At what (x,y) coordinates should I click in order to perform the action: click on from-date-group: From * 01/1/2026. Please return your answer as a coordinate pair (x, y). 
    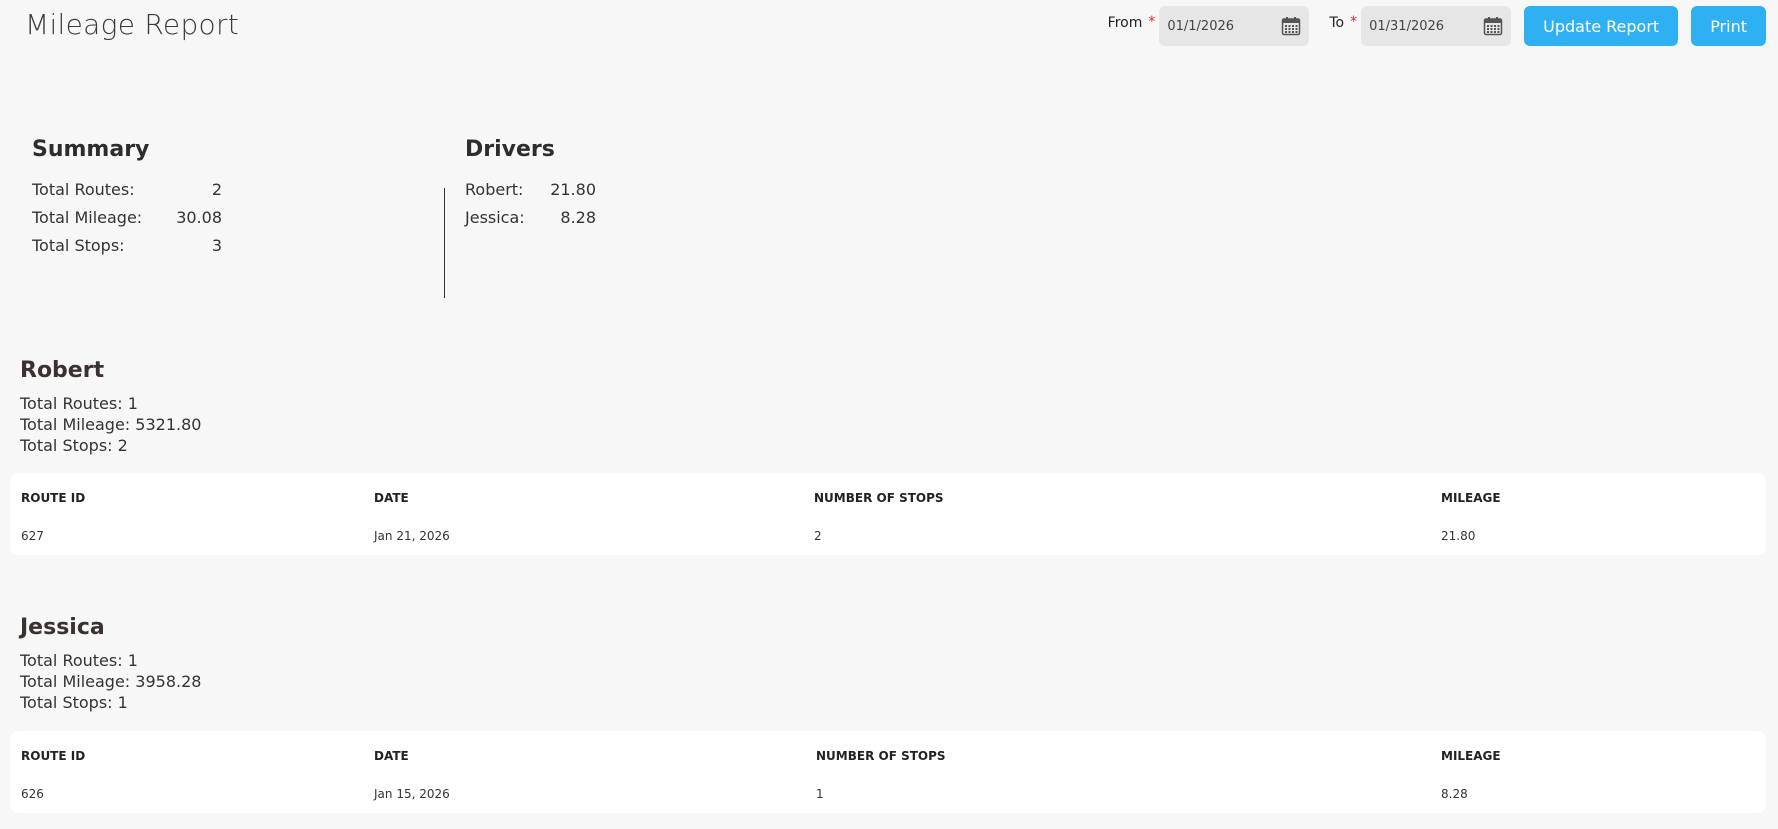
    Looking at the image, I should click on (1209, 26).